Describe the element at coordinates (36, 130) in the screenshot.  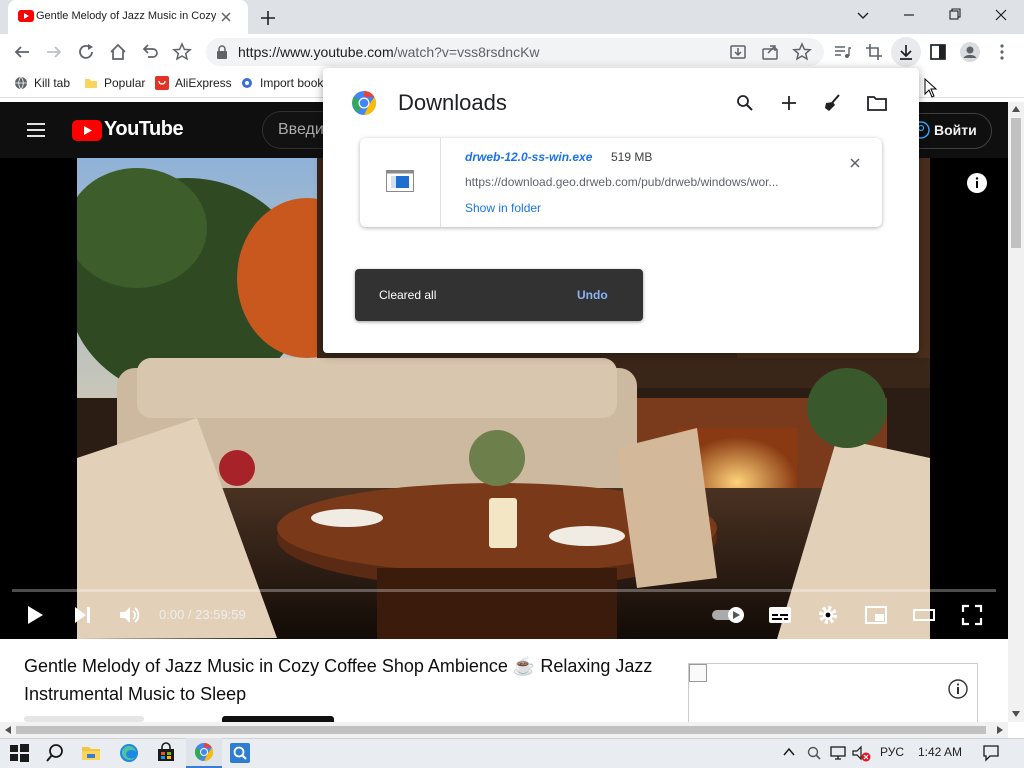
I see `hamburger-menu-icon` at that location.